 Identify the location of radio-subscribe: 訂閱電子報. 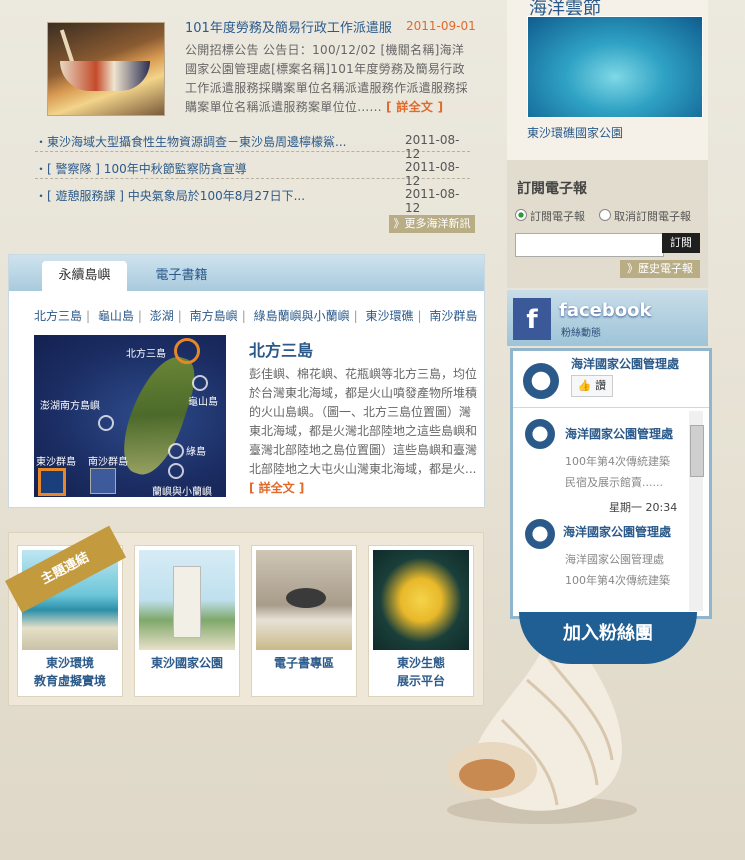
(550, 216).